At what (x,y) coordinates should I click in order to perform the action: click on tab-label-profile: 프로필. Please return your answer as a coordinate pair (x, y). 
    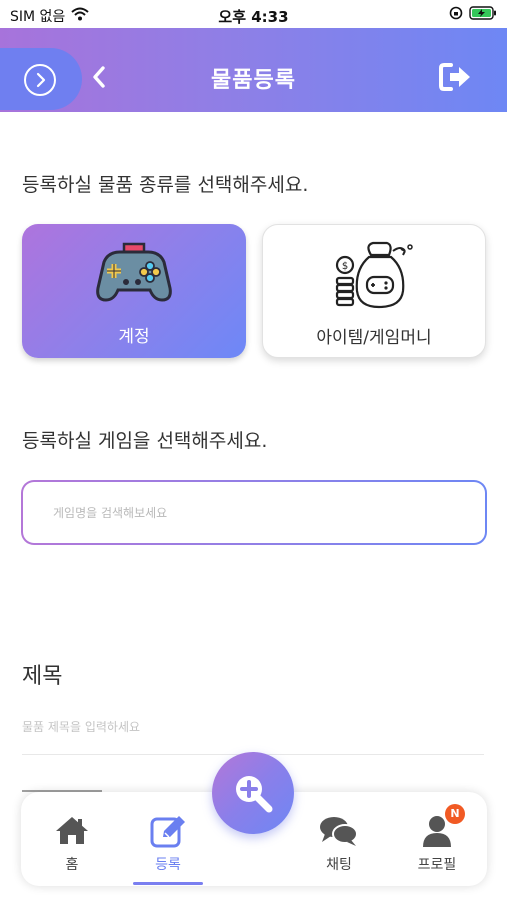
    Looking at the image, I should click on (437, 865).